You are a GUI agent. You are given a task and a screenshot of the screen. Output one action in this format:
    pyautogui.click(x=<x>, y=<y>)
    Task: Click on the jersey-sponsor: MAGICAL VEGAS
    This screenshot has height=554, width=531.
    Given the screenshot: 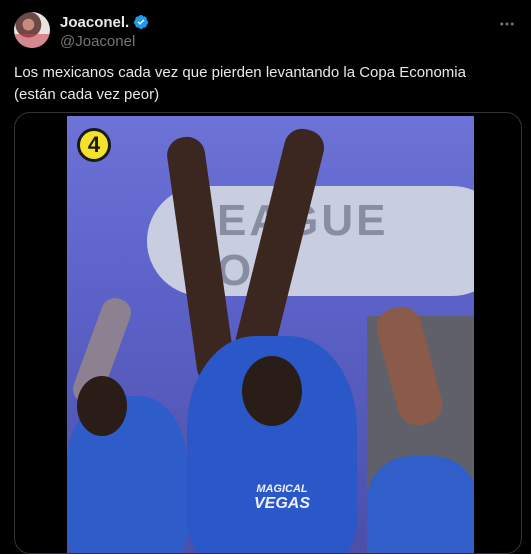 What is the action you would take?
    pyautogui.click(x=282, y=497)
    